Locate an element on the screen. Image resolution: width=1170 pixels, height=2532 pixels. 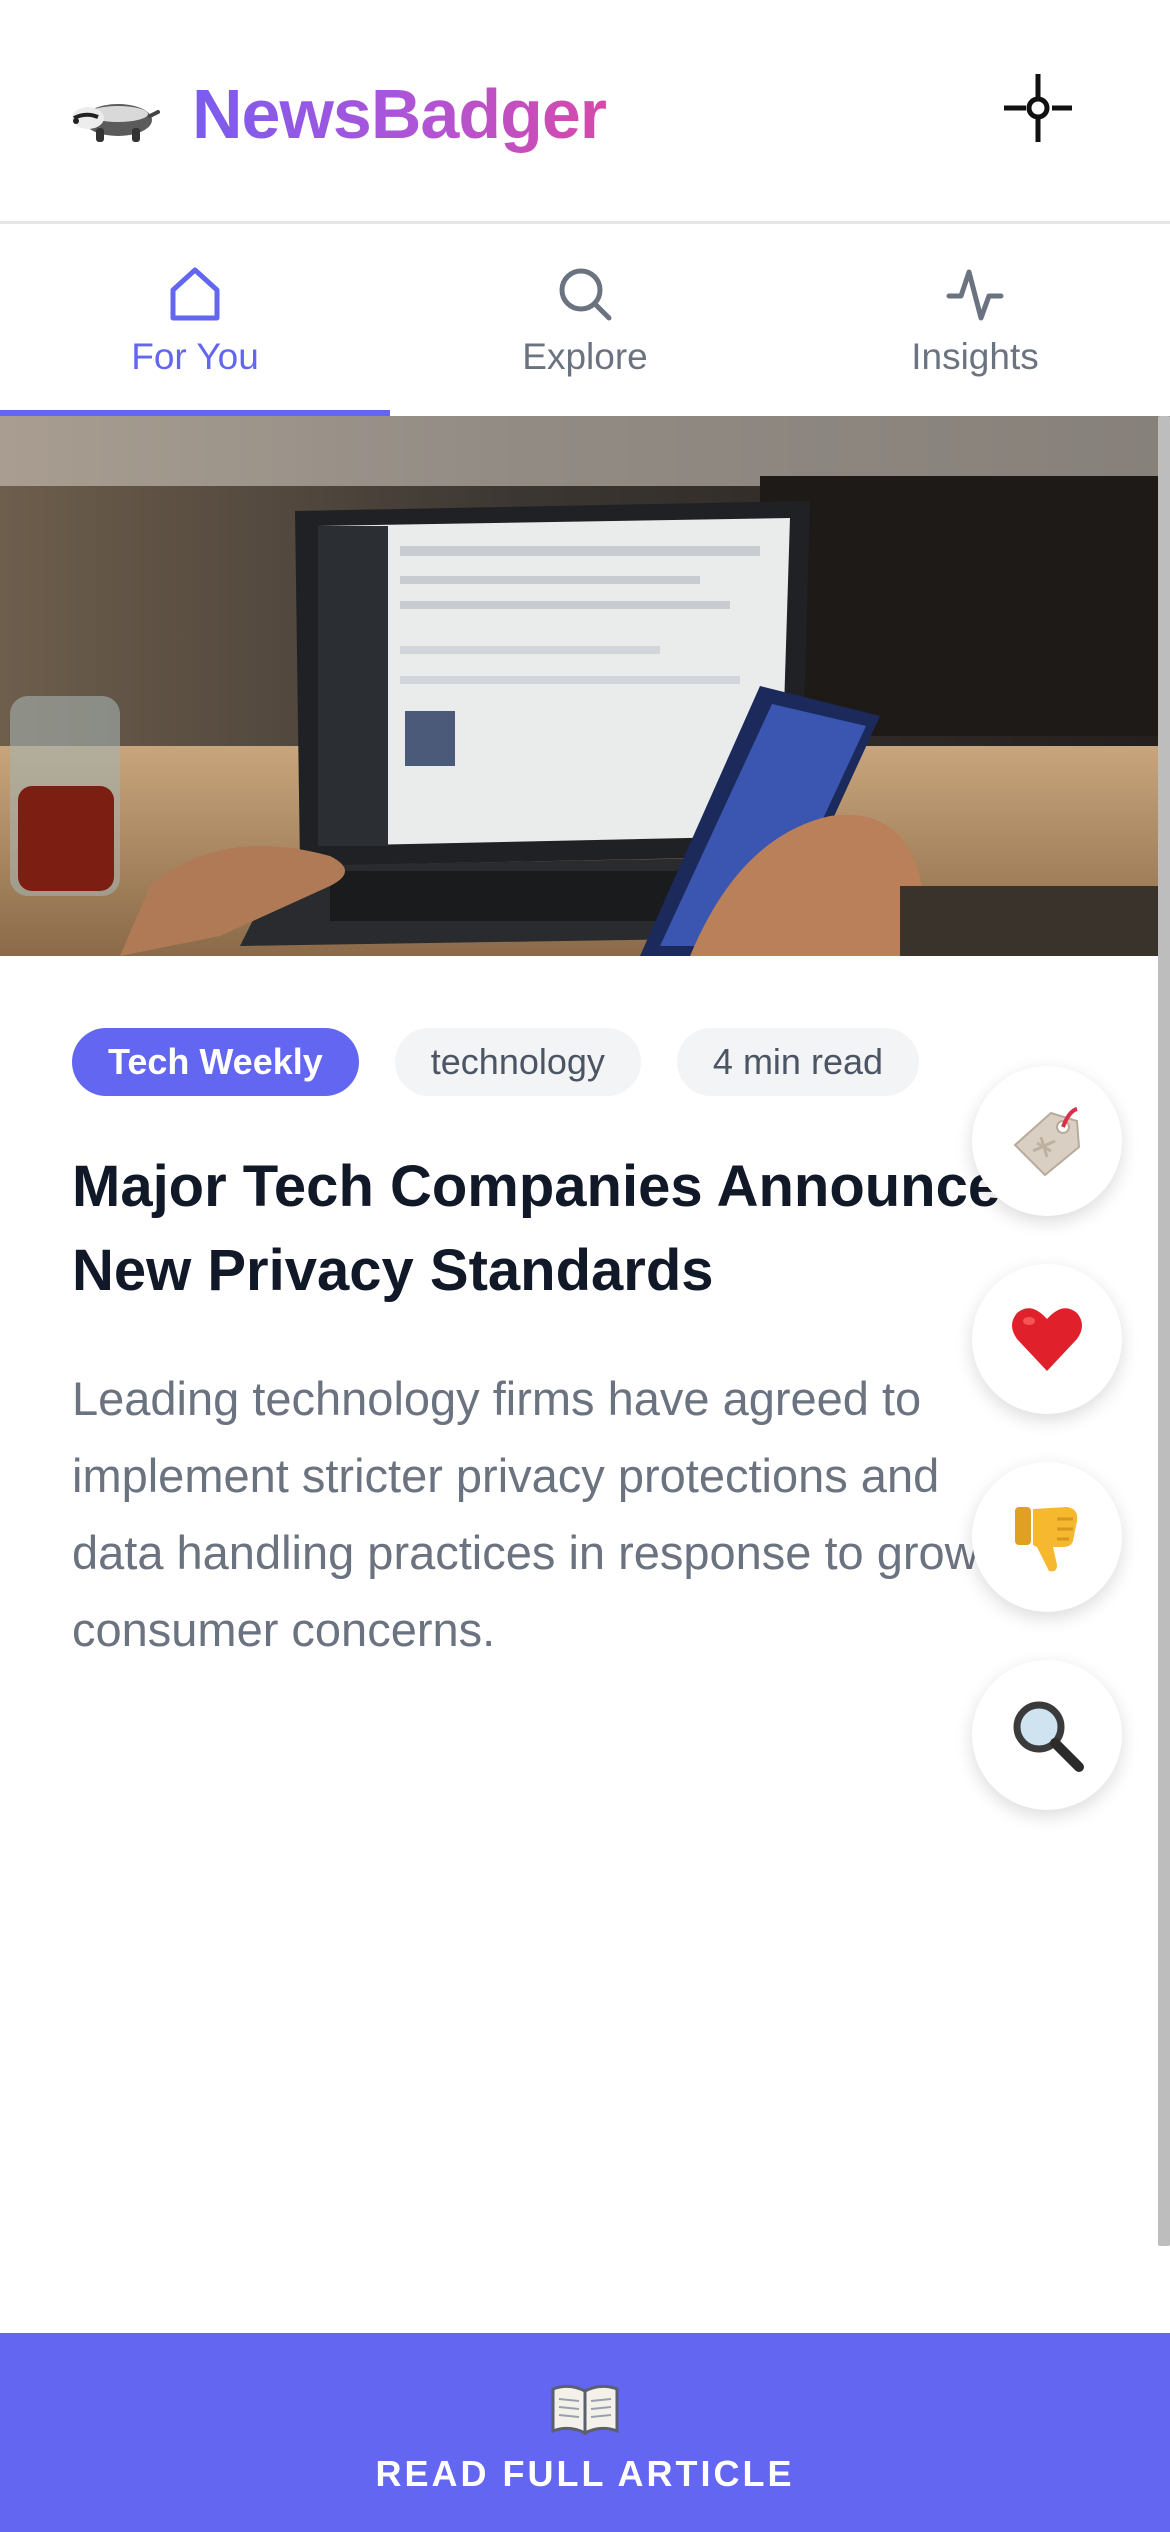
read-time-badge: 4 min read is located at coordinates (798, 1062).